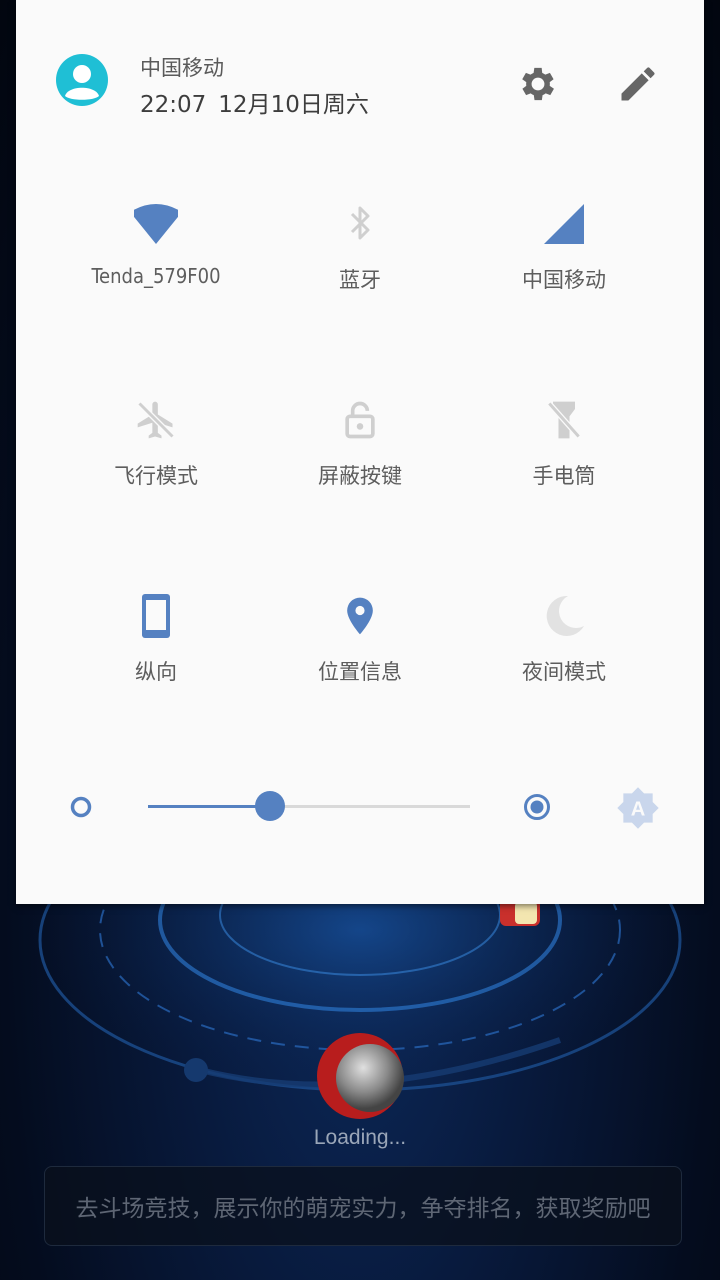  What do you see at coordinates (360, 262) in the screenshot?
I see `tile-bluetooth: 蓝牙` at bounding box center [360, 262].